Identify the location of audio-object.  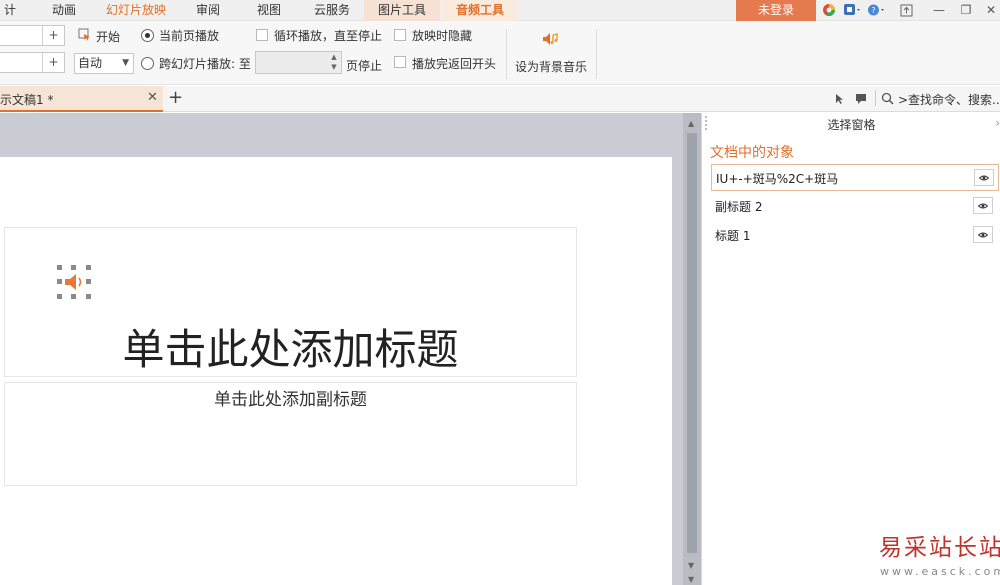
(74, 282).